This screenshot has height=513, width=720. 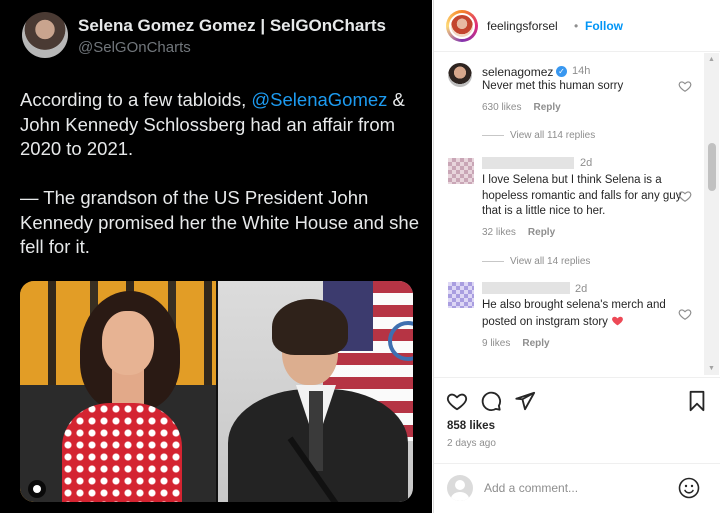 I want to click on comment-likes: 9 likes, so click(x=496, y=343).